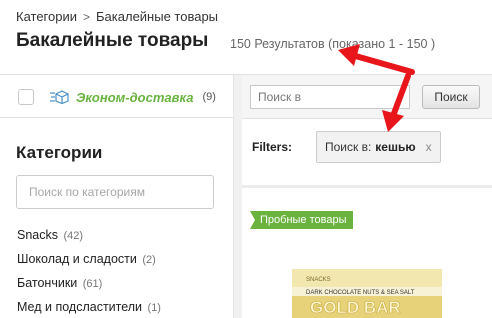 Image resolution: width=492 pixels, height=318 pixels. Describe the element at coordinates (301, 220) in the screenshot. I see `promo-badge: Пробные товары` at that location.